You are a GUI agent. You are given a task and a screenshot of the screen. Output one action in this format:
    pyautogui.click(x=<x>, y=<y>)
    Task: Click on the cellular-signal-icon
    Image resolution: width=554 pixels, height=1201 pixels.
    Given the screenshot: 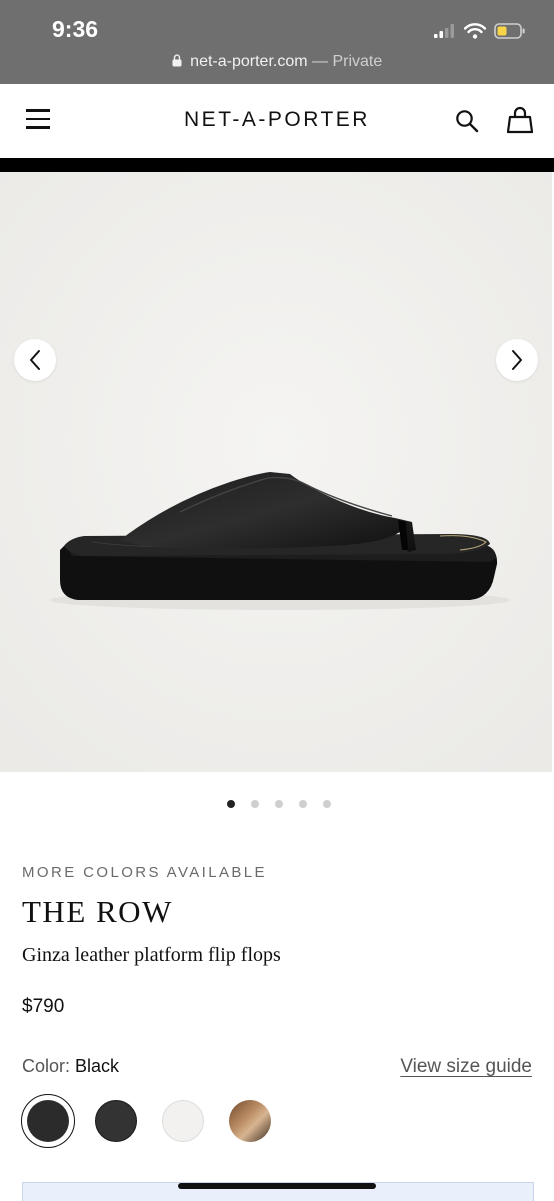 What is the action you would take?
    pyautogui.click(x=444, y=31)
    